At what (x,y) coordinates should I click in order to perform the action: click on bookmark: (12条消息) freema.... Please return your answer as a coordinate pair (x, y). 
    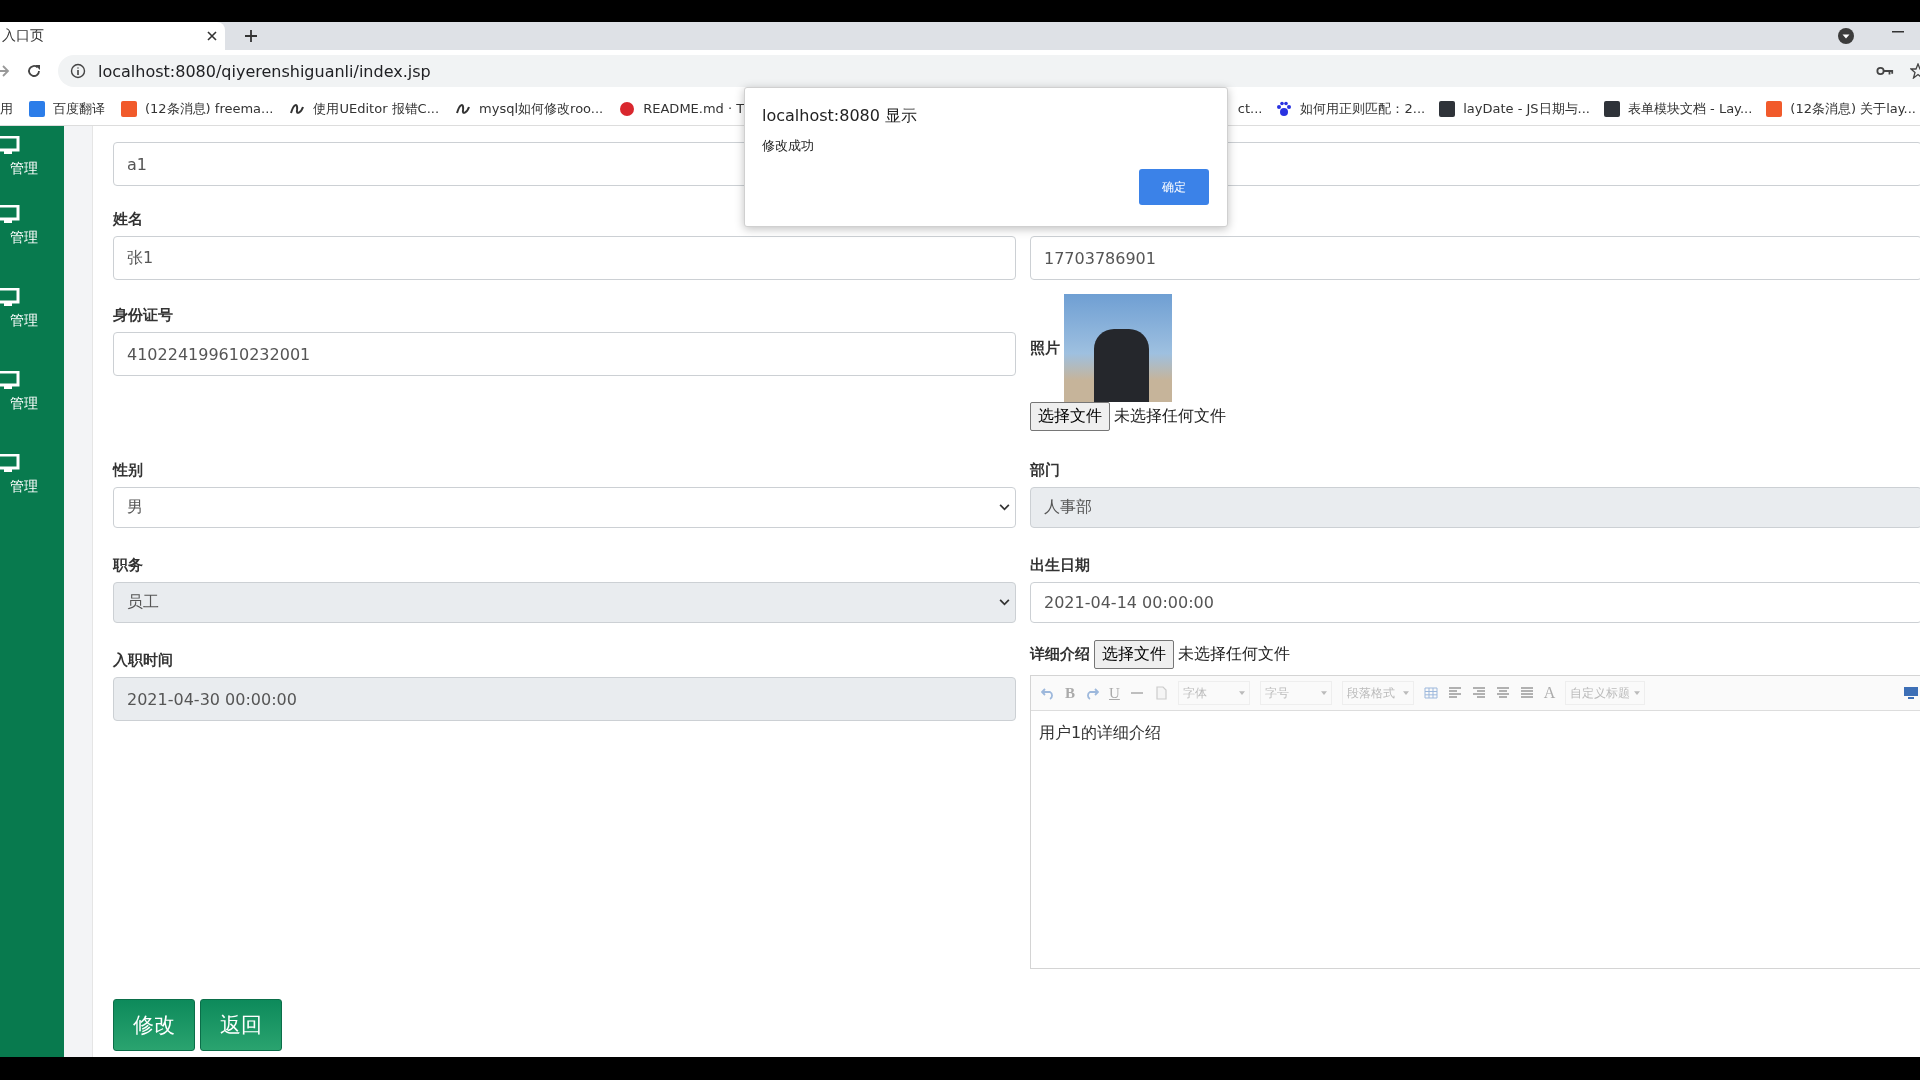
    Looking at the image, I should click on (197, 108).